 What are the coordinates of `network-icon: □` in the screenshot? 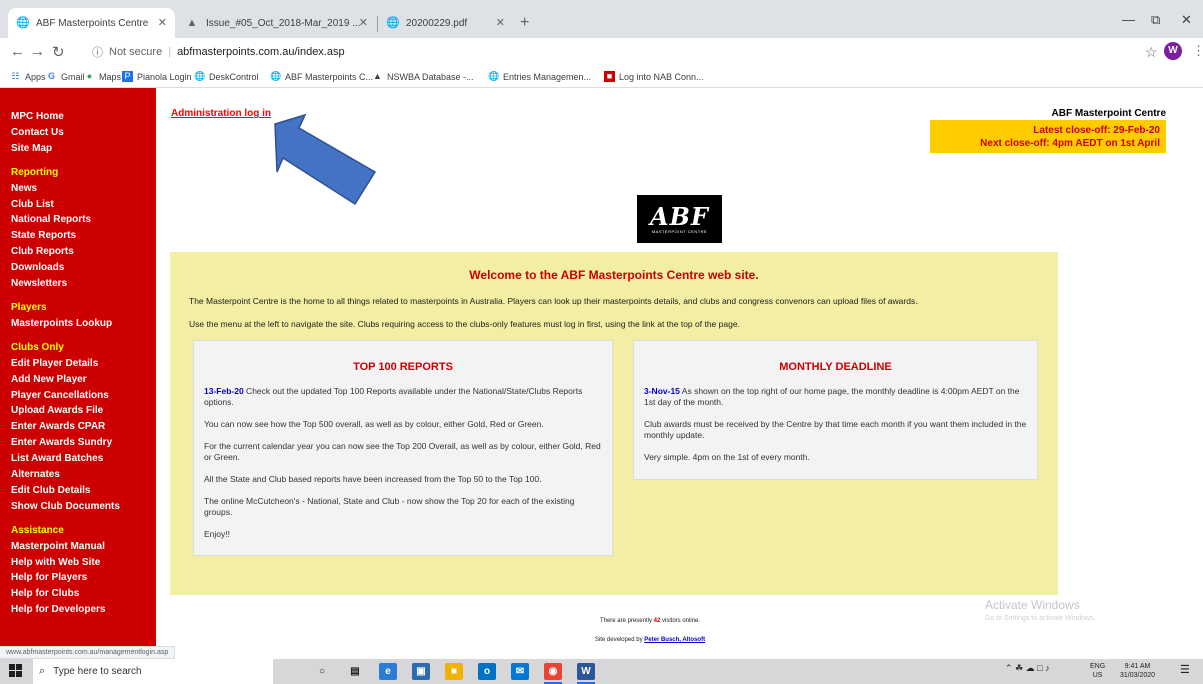 It's located at (1039, 668).